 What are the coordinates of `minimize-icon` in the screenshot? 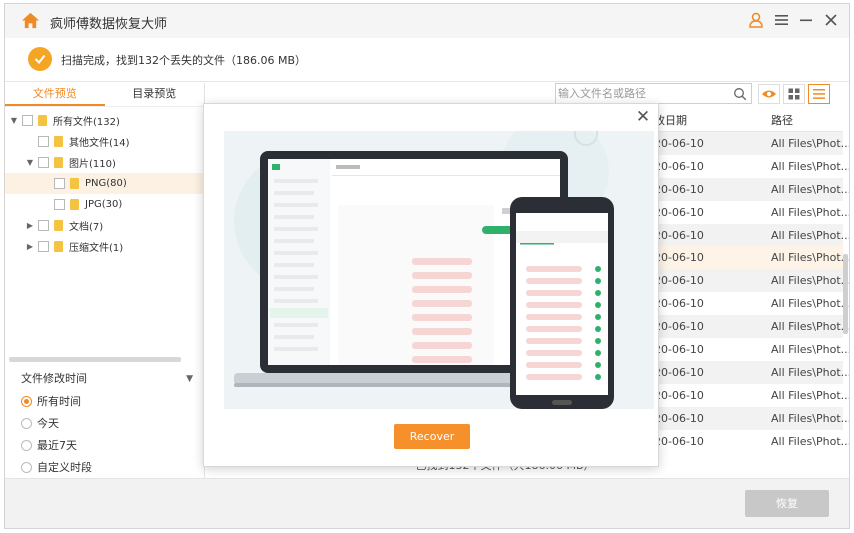 It's located at (806, 20).